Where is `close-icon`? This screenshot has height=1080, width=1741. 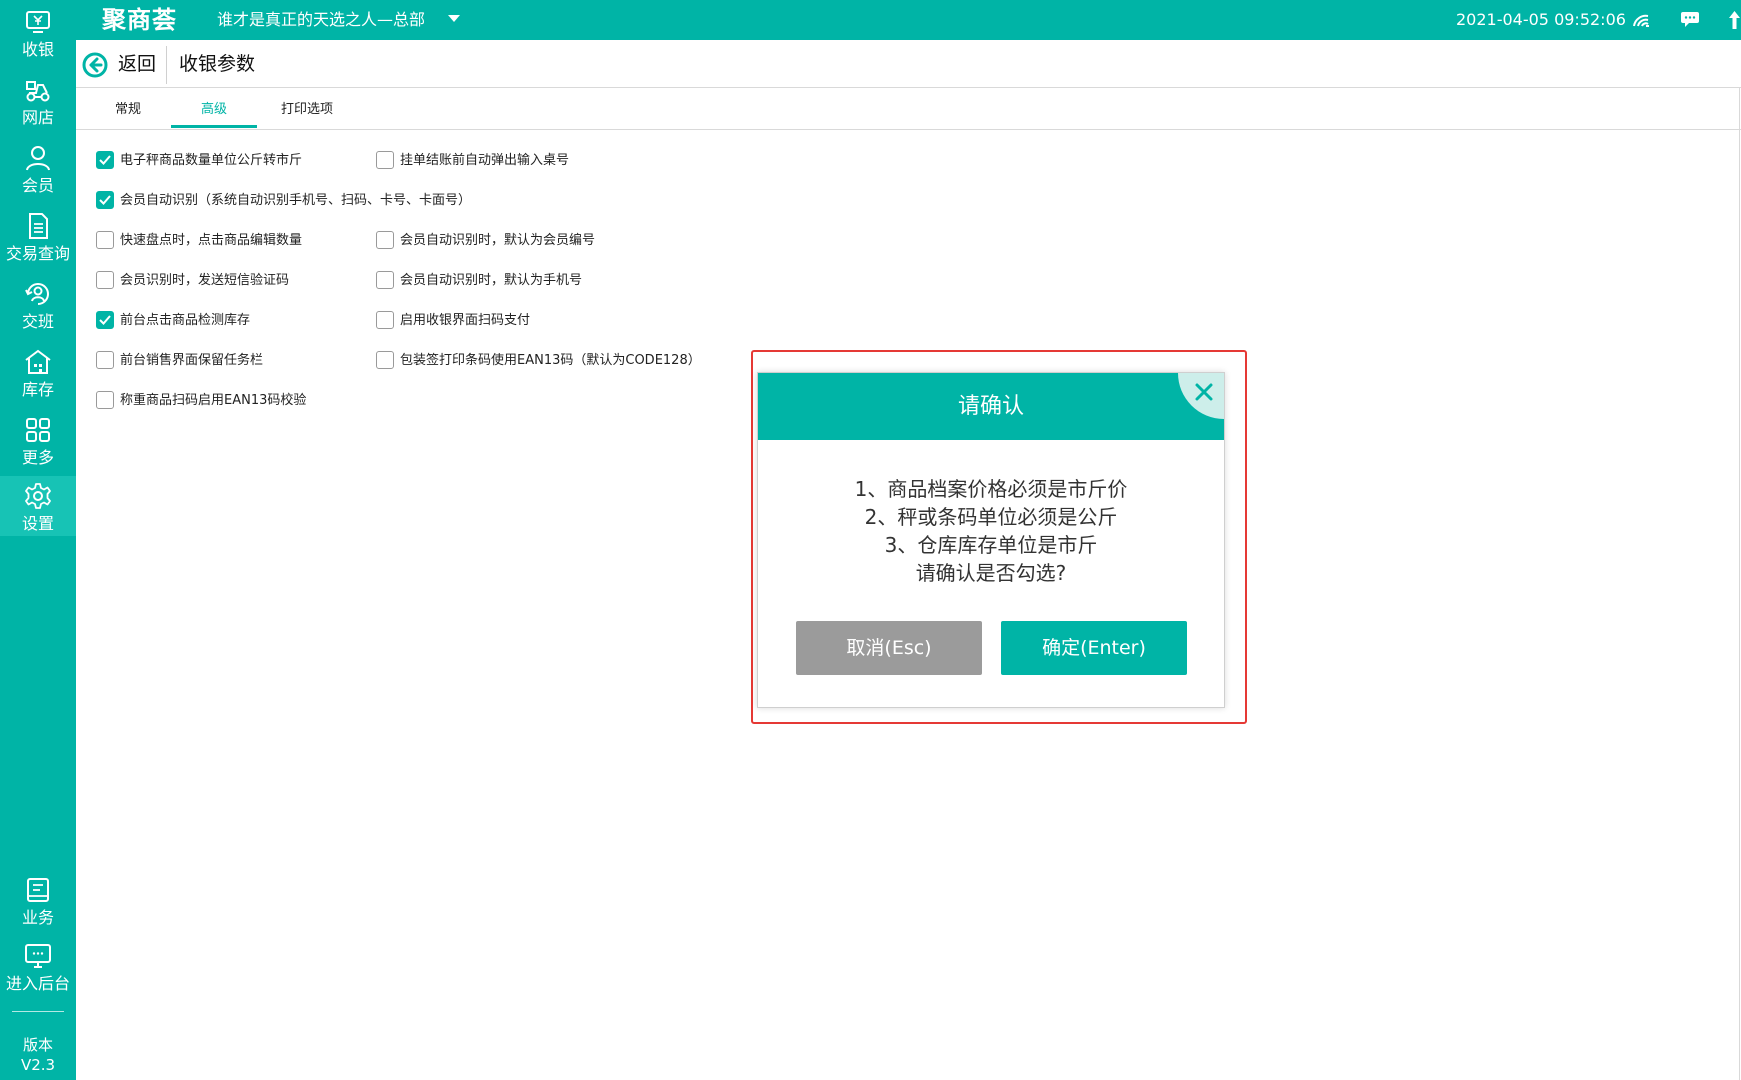
close-icon is located at coordinates (1204, 392).